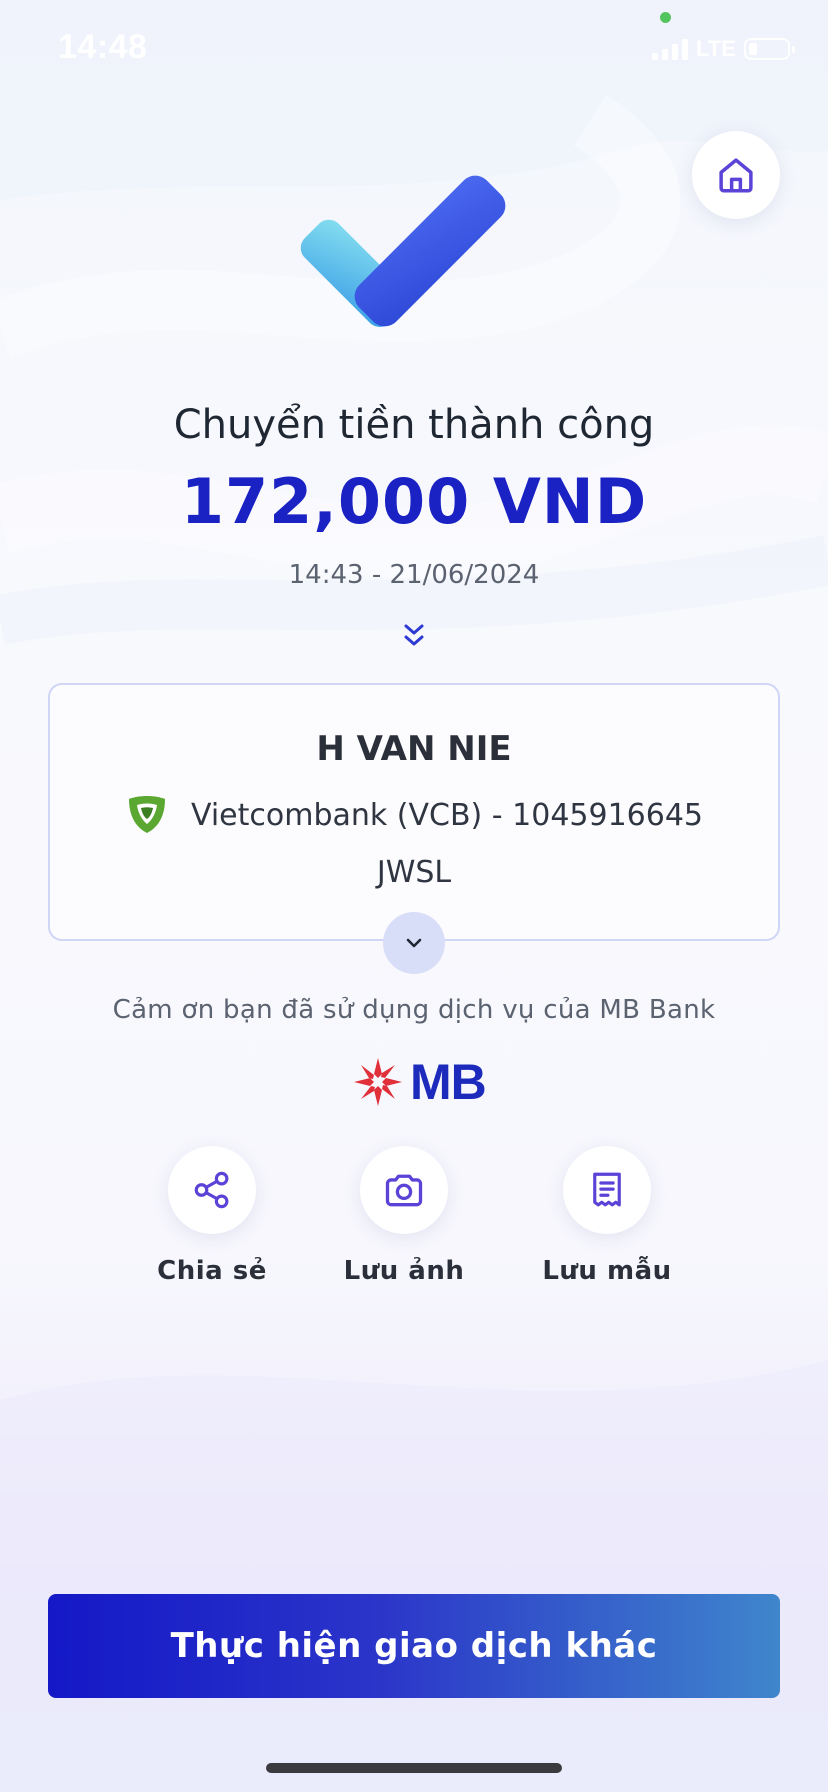 This screenshot has height=1792, width=828. I want to click on transfer-datetime: 14:43 - 21/06/2024, so click(414, 575).